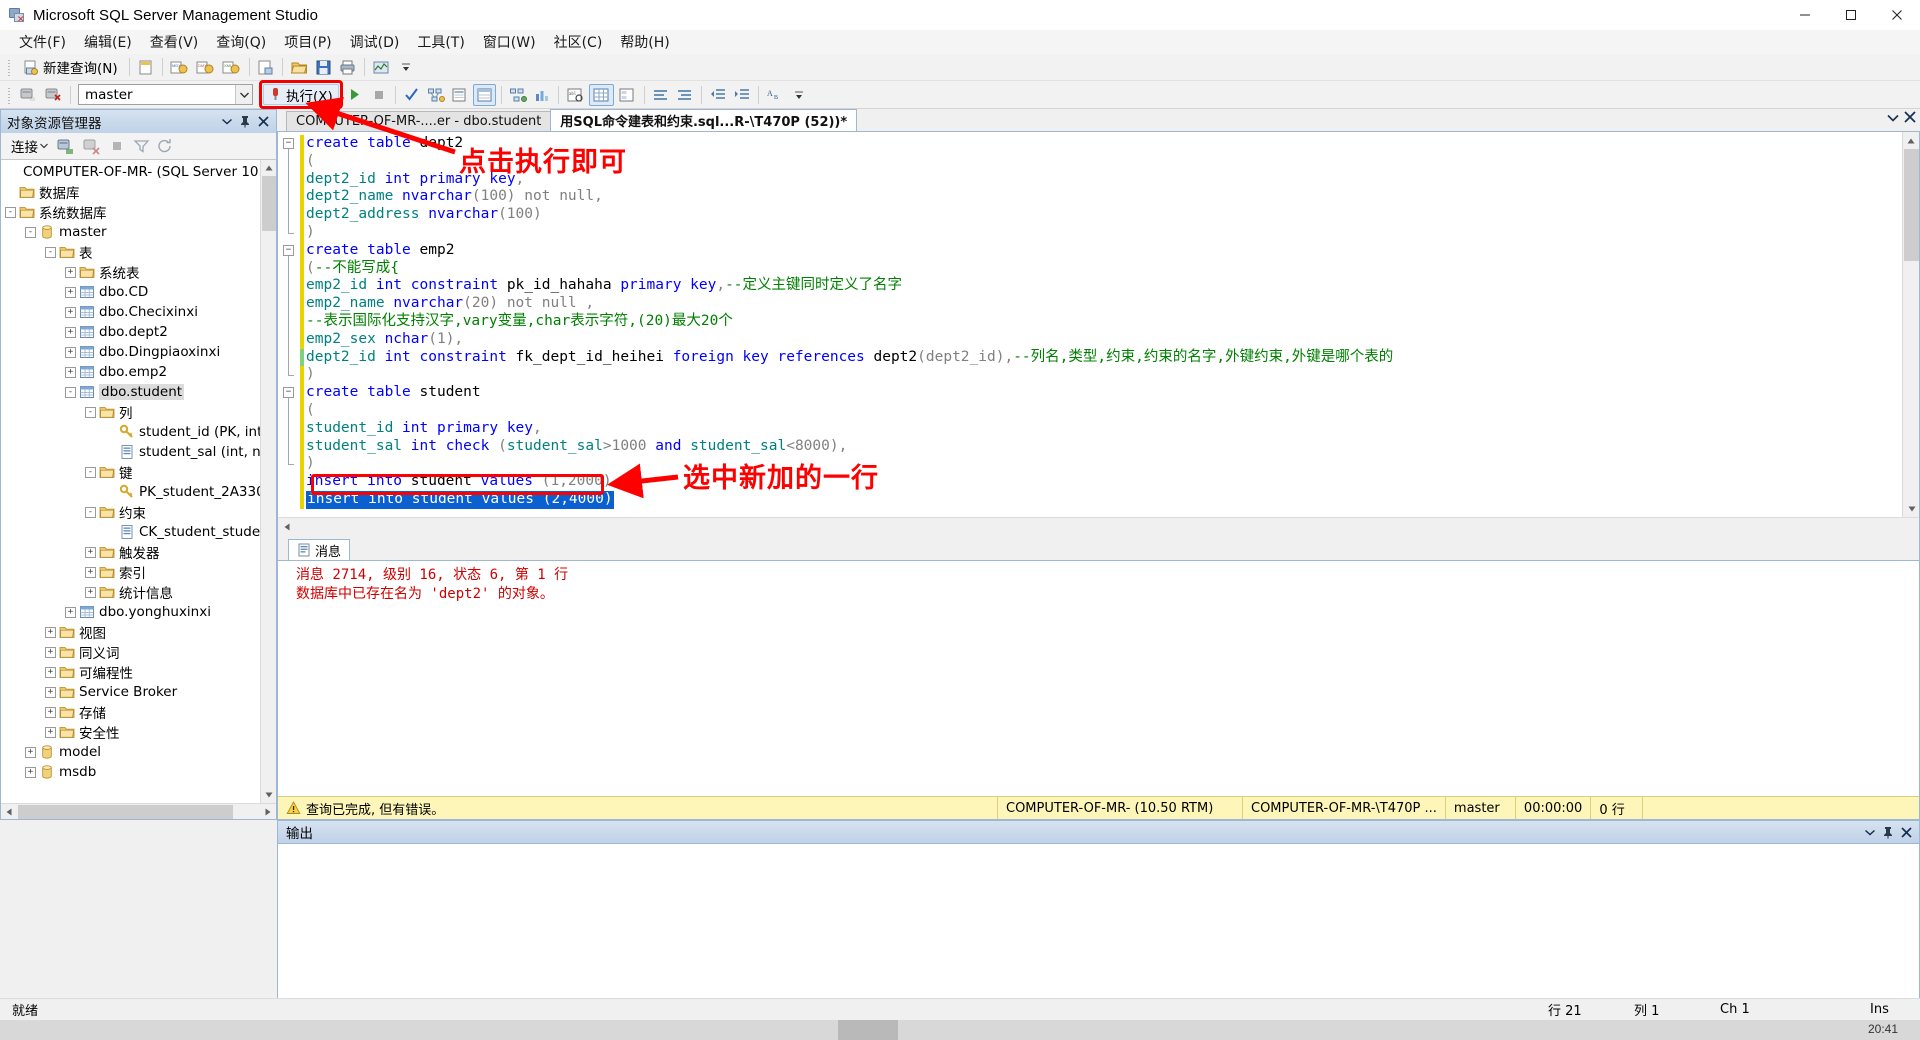  Describe the element at coordinates (53, 95) in the screenshot. I see `disconnect-server-icon` at that location.